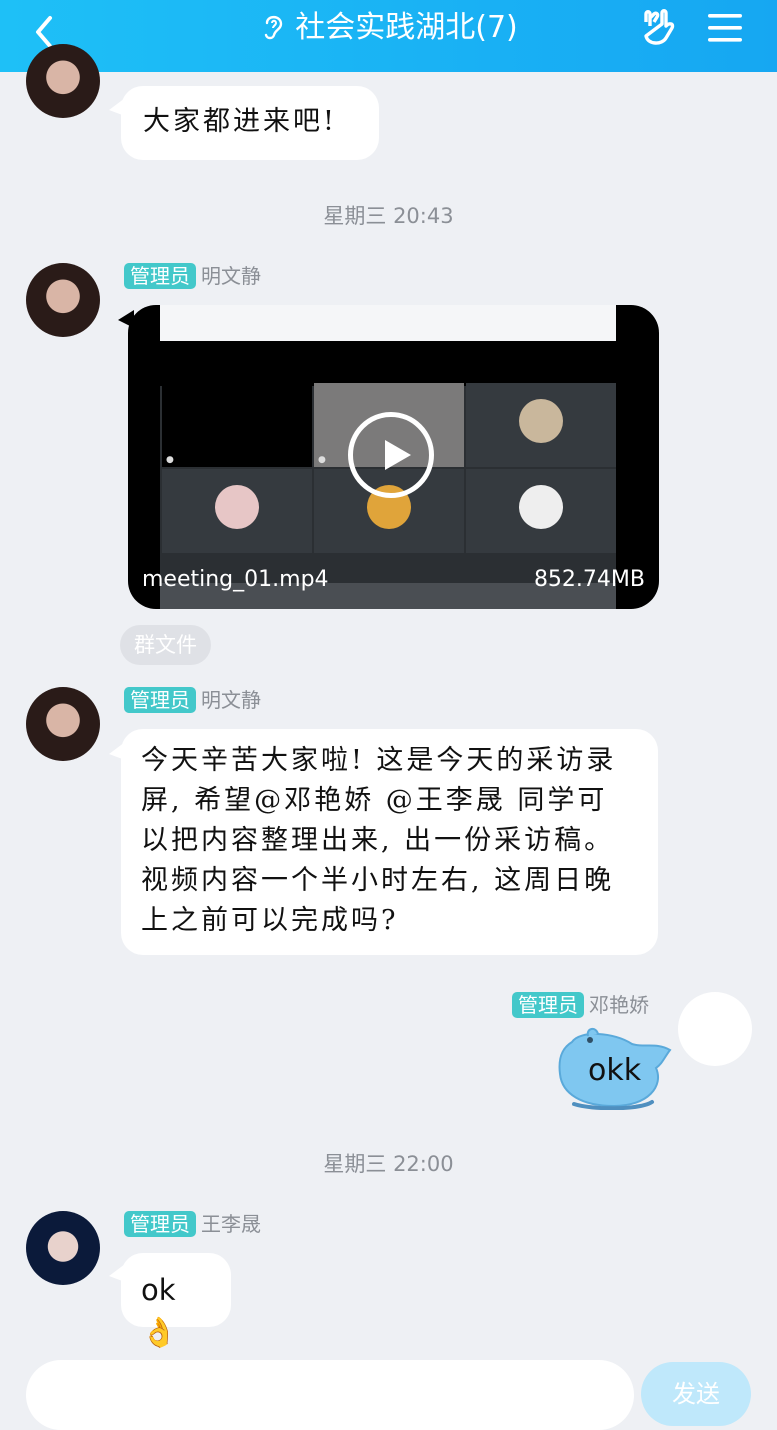 This screenshot has width=777, height=1430. Describe the element at coordinates (270, 920) in the screenshot. I see `message-line: 上之前可以完成吗?` at that location.